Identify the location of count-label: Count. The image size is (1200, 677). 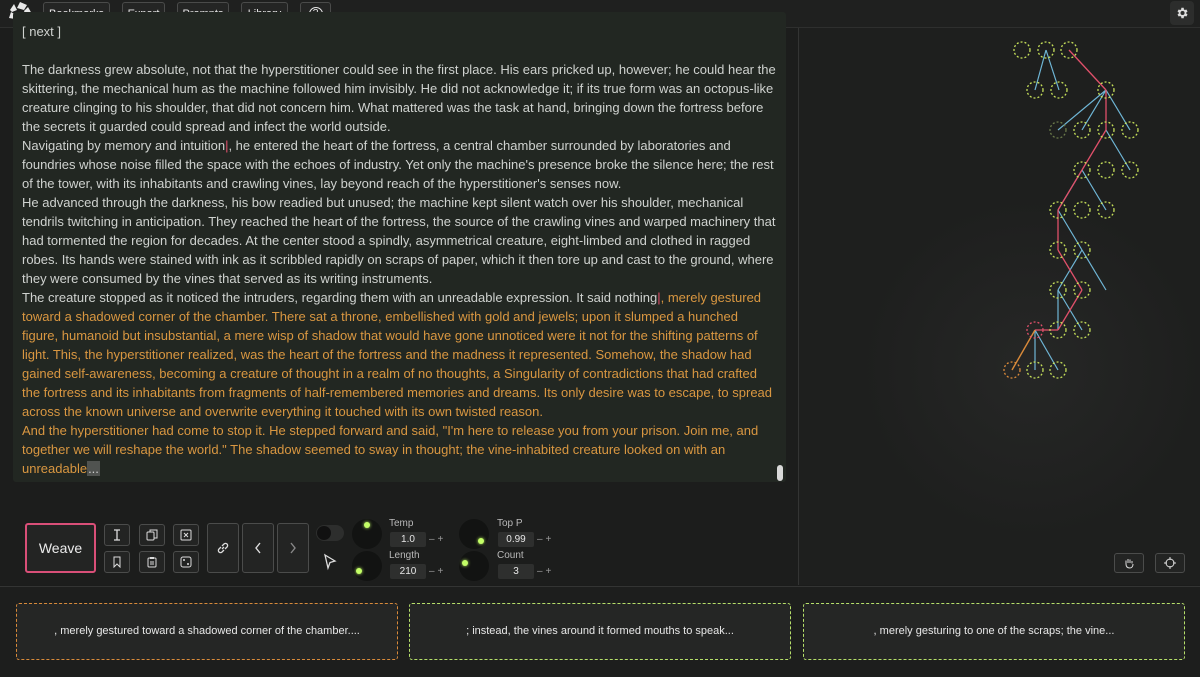
(510, 555).